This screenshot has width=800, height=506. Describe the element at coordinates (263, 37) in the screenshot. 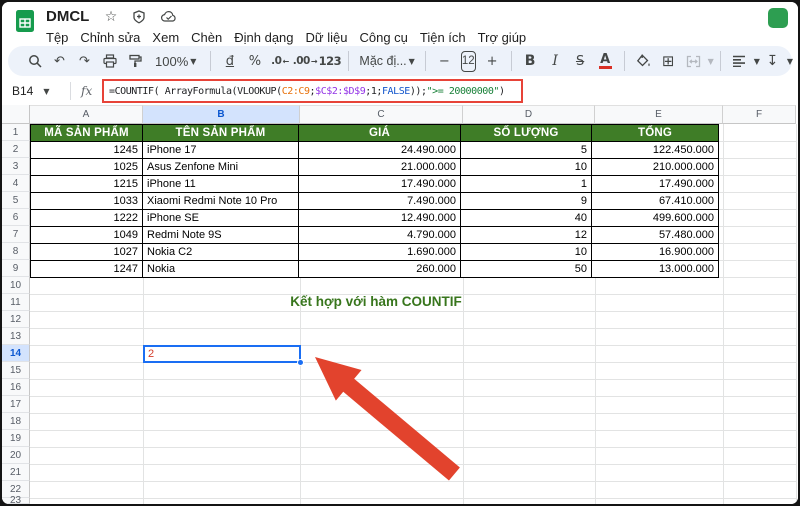

I see `menu-định-dạng: Định dạng` at that location.